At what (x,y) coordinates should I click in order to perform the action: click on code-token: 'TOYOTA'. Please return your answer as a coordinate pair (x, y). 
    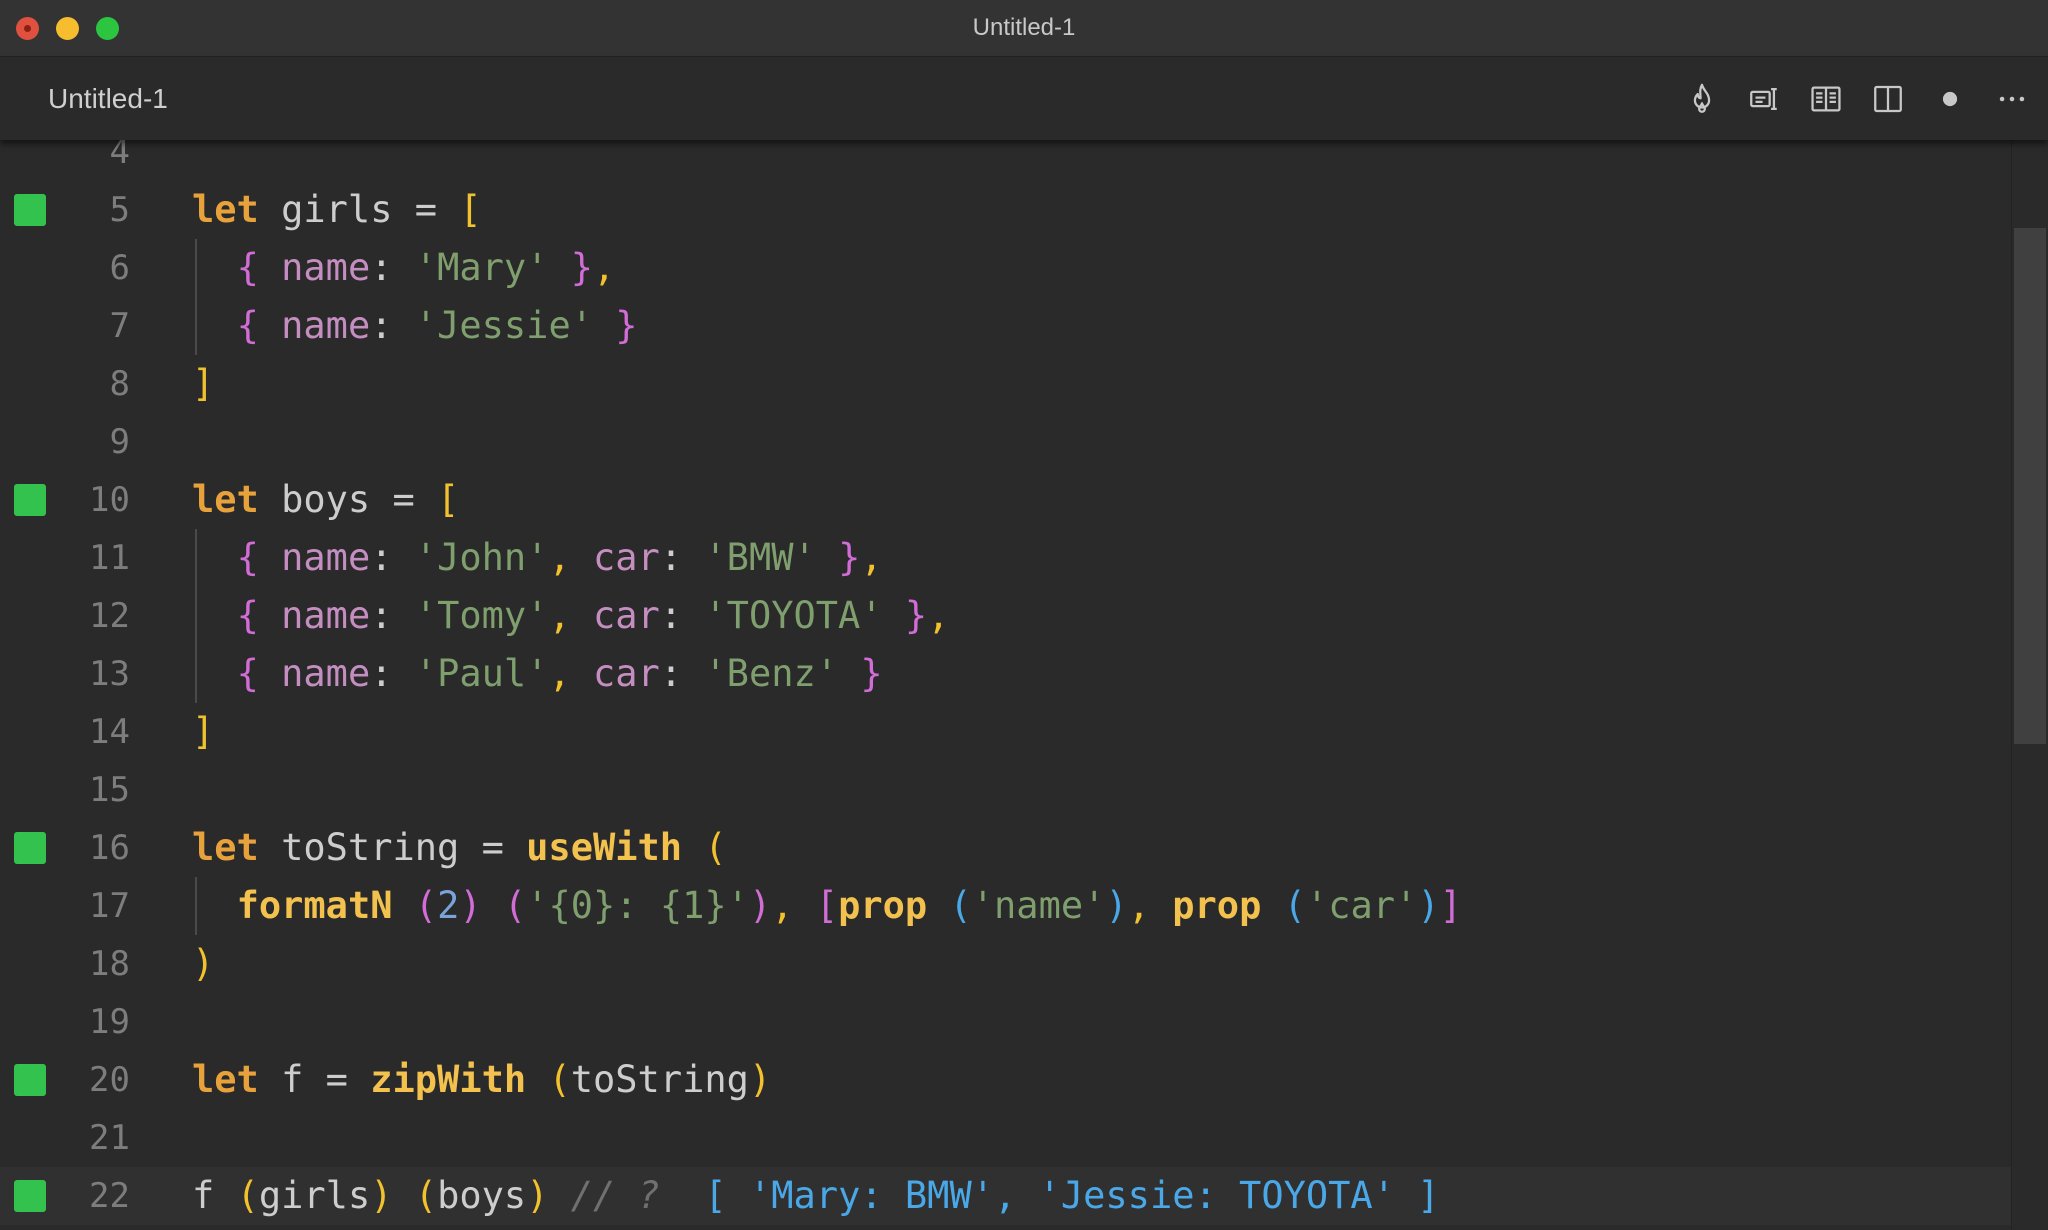
    Looking at the image, I should click on (793, 615).